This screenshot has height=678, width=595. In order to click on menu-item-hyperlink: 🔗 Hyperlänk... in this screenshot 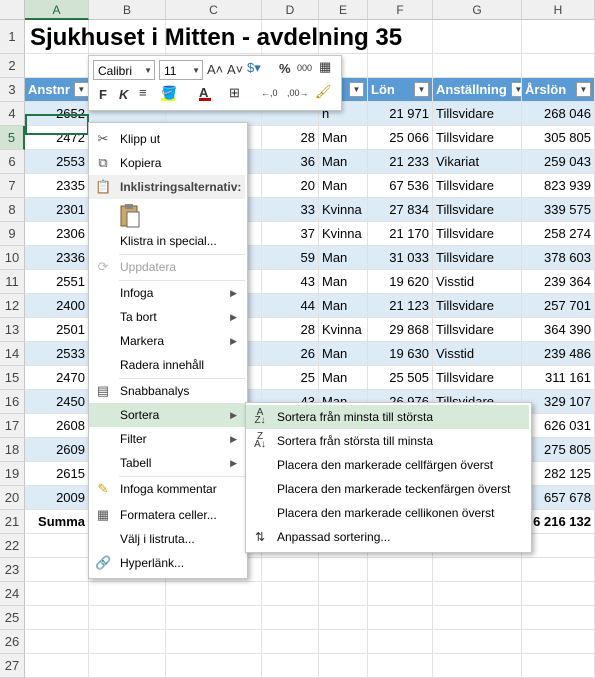, I will do `click(167, 563)`.